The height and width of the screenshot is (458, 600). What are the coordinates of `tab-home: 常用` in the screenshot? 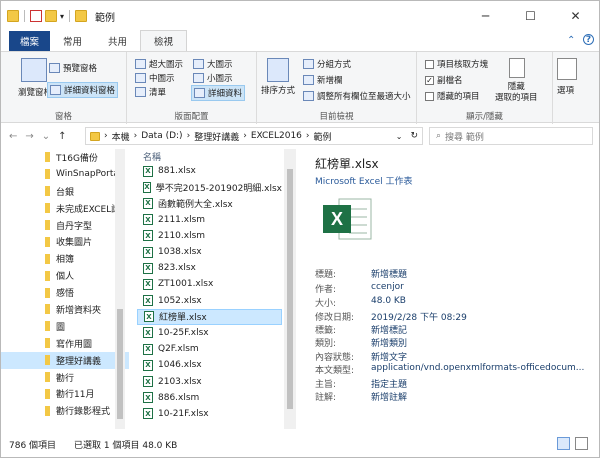 It's located at (72, 41).